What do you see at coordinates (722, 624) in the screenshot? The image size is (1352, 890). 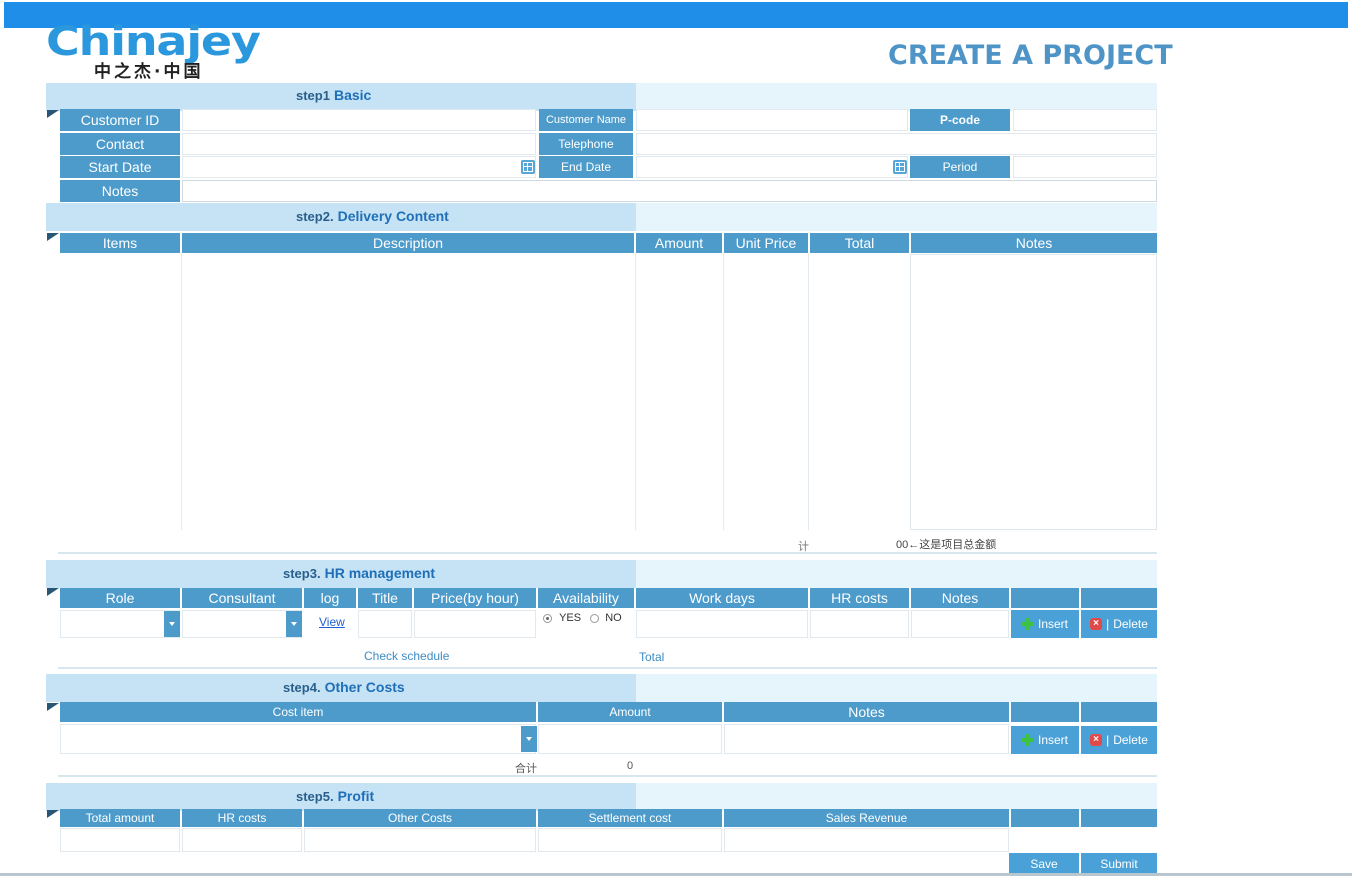 I see `work-days-input` at bounding box center [722, 624].